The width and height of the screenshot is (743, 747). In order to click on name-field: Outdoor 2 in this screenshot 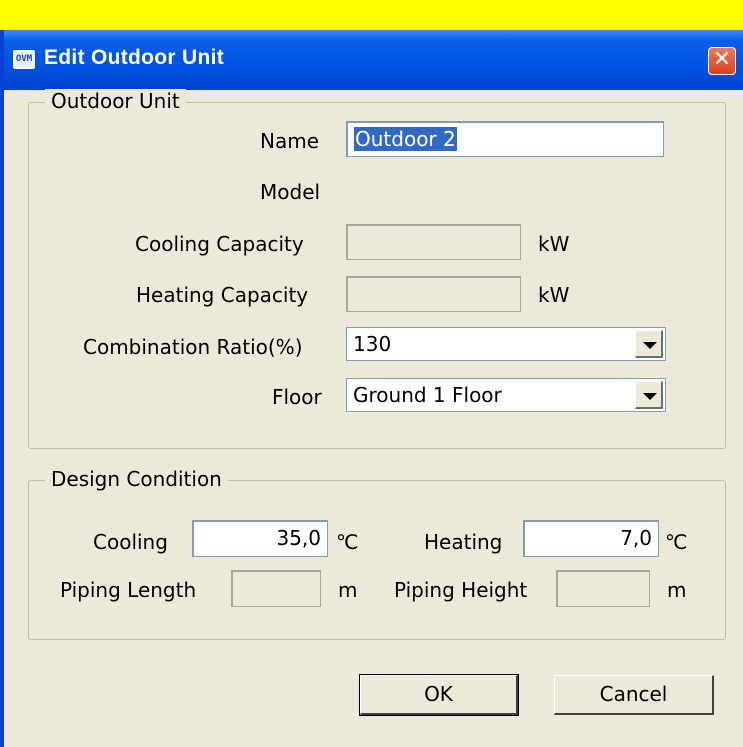, I will do `click(505, 139)`.